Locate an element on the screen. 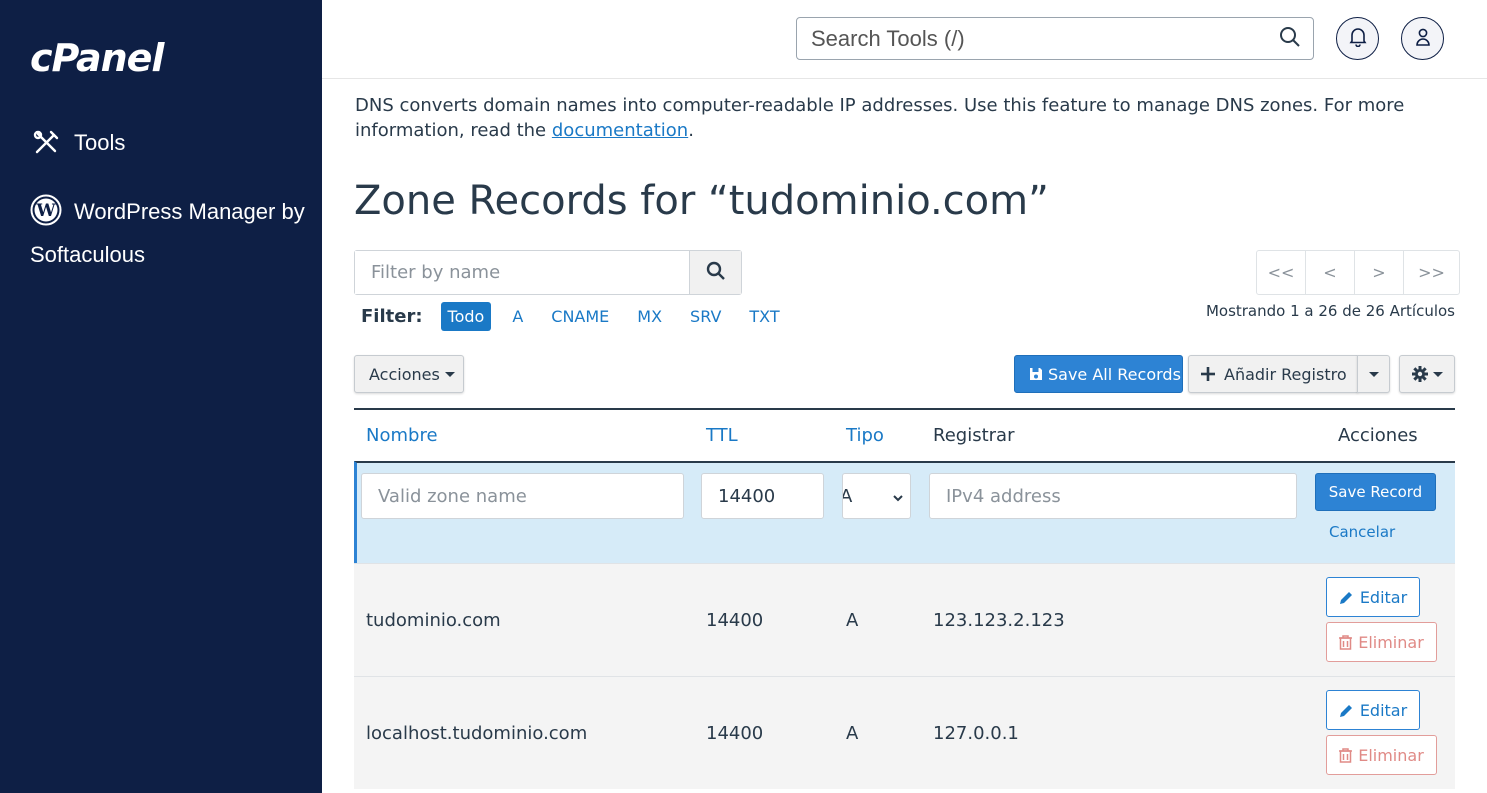  column-header-acciones: Acciones is located at coordinates (1378, 435).